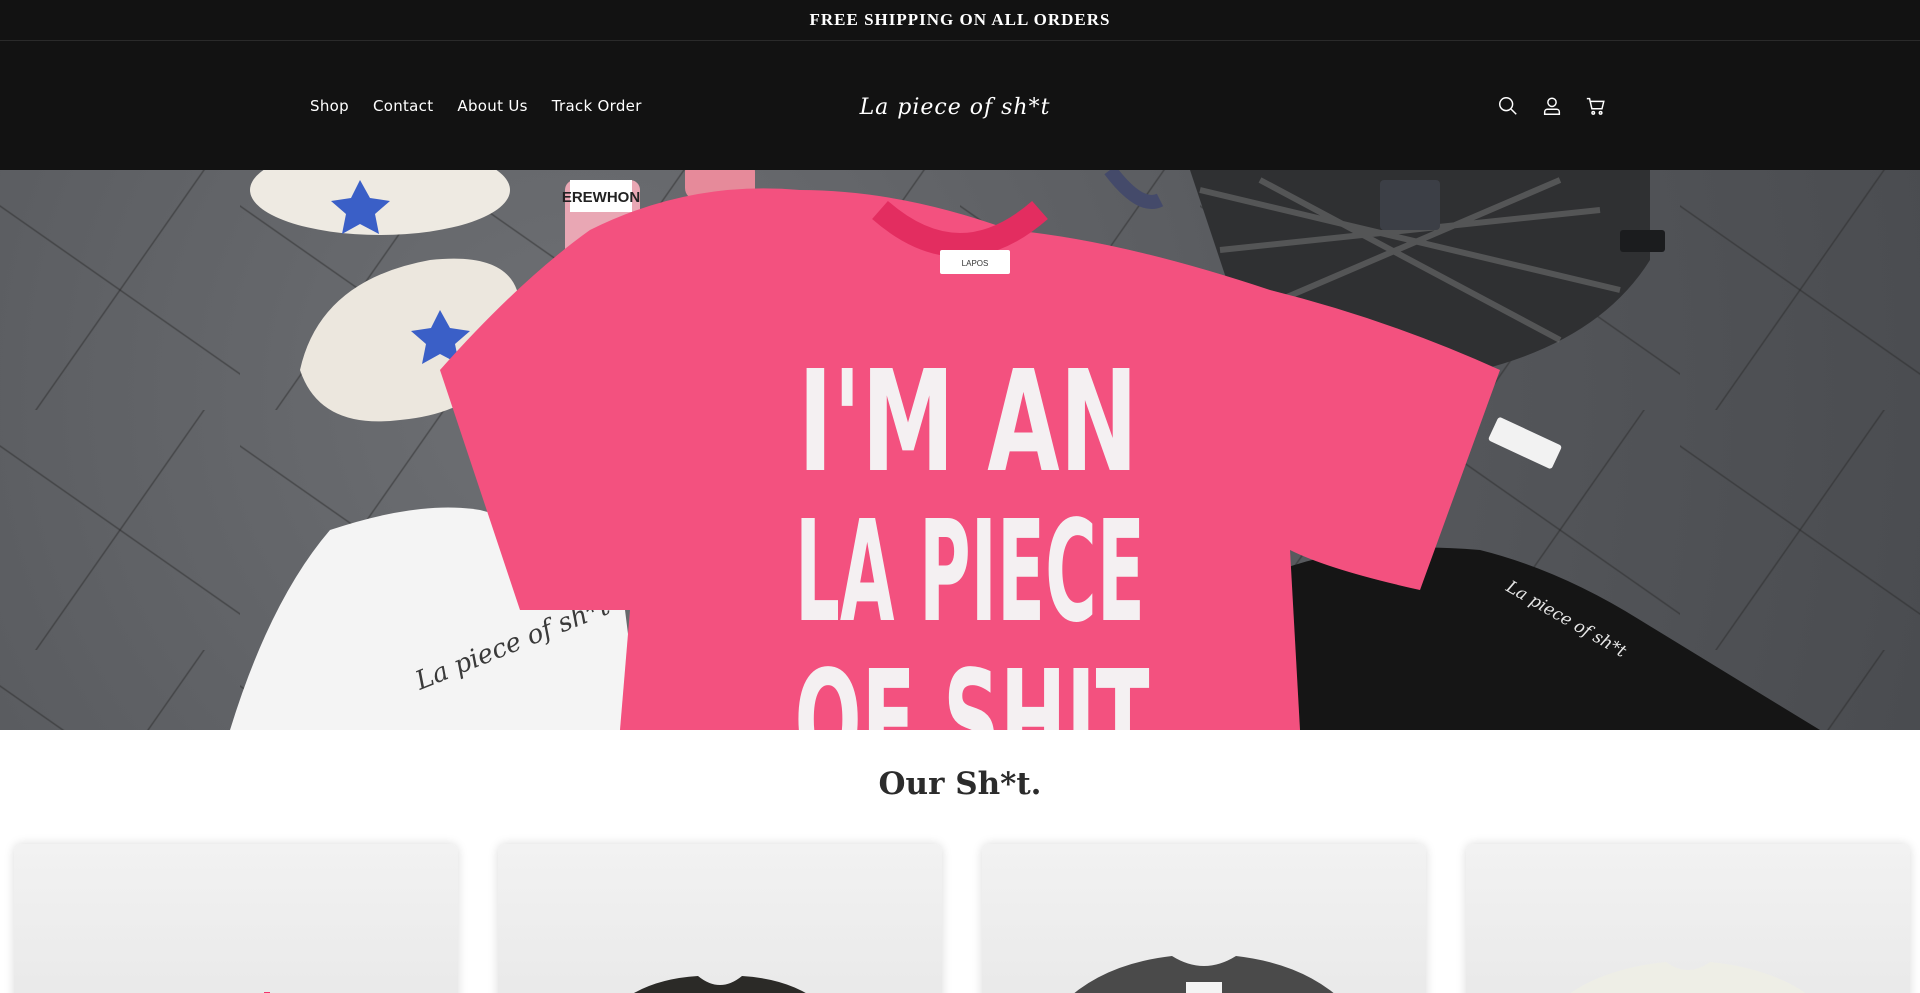 The image size is (1920, 993). Describe the element at coordinates (1596, 106) in the screenshot. I see `cart-icon` at that location.